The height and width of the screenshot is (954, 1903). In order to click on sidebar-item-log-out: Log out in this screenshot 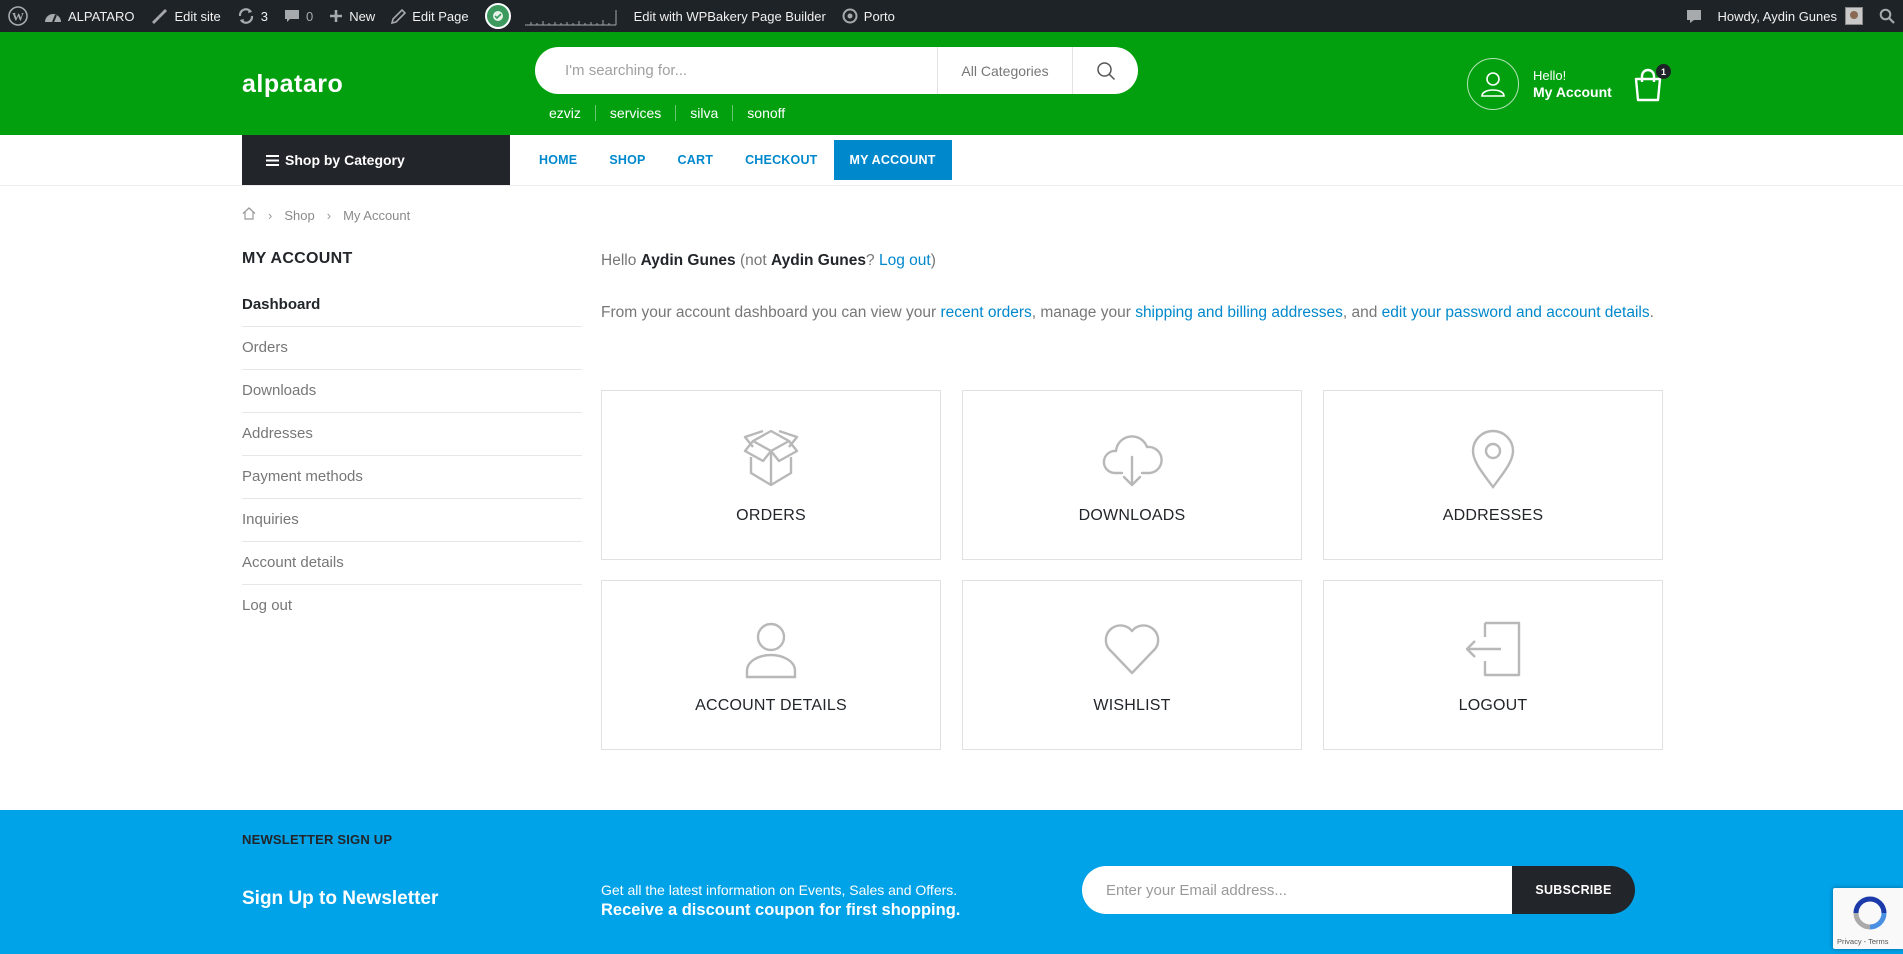, I will do `click(412, 606)`.